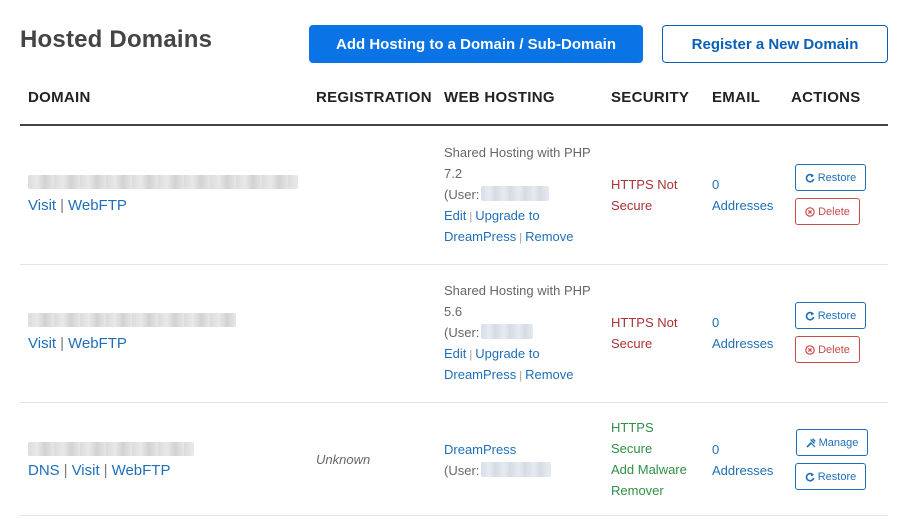 The image size is (900, 519). I want to click on column-header-web-hosting: WEB HOSTING, so click(499, 97).